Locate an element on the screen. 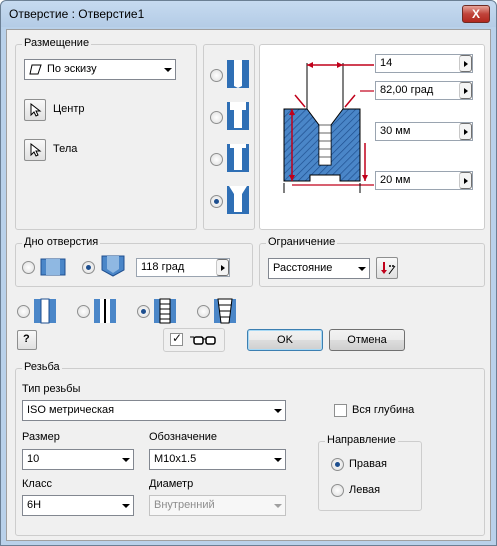 The height and width of the screenshot is (546, 497). countersink-depth-value: 20 мм is located at coordinates (395, 180).